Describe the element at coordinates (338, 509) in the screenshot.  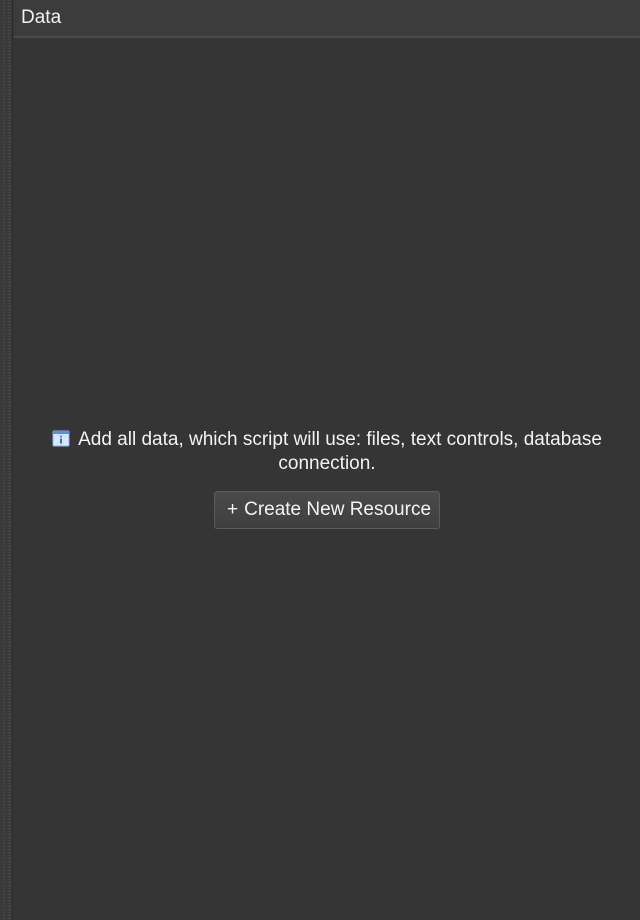
I see `create-new-resource-label: Create New Resource` at that location.